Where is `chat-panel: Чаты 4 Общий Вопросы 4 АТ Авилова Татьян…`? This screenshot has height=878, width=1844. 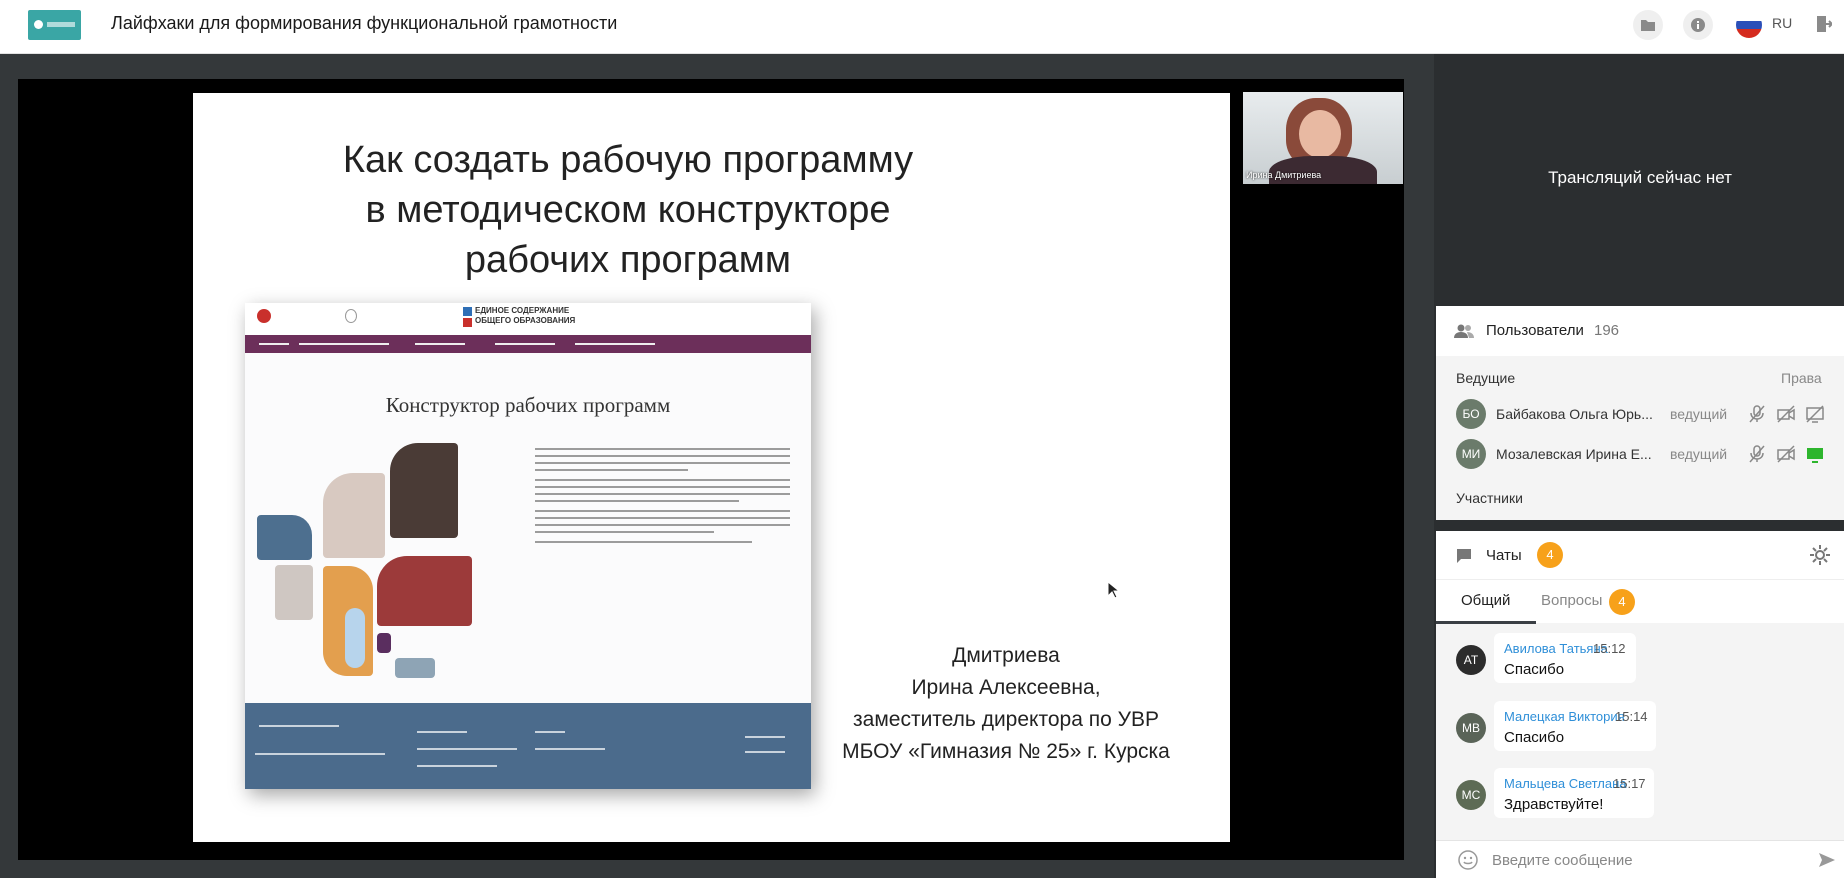
chat-panel: Чаты 4 Общий Вопросы 4 АТ Авилова Татьян… is located at coordinates (1640, 704).